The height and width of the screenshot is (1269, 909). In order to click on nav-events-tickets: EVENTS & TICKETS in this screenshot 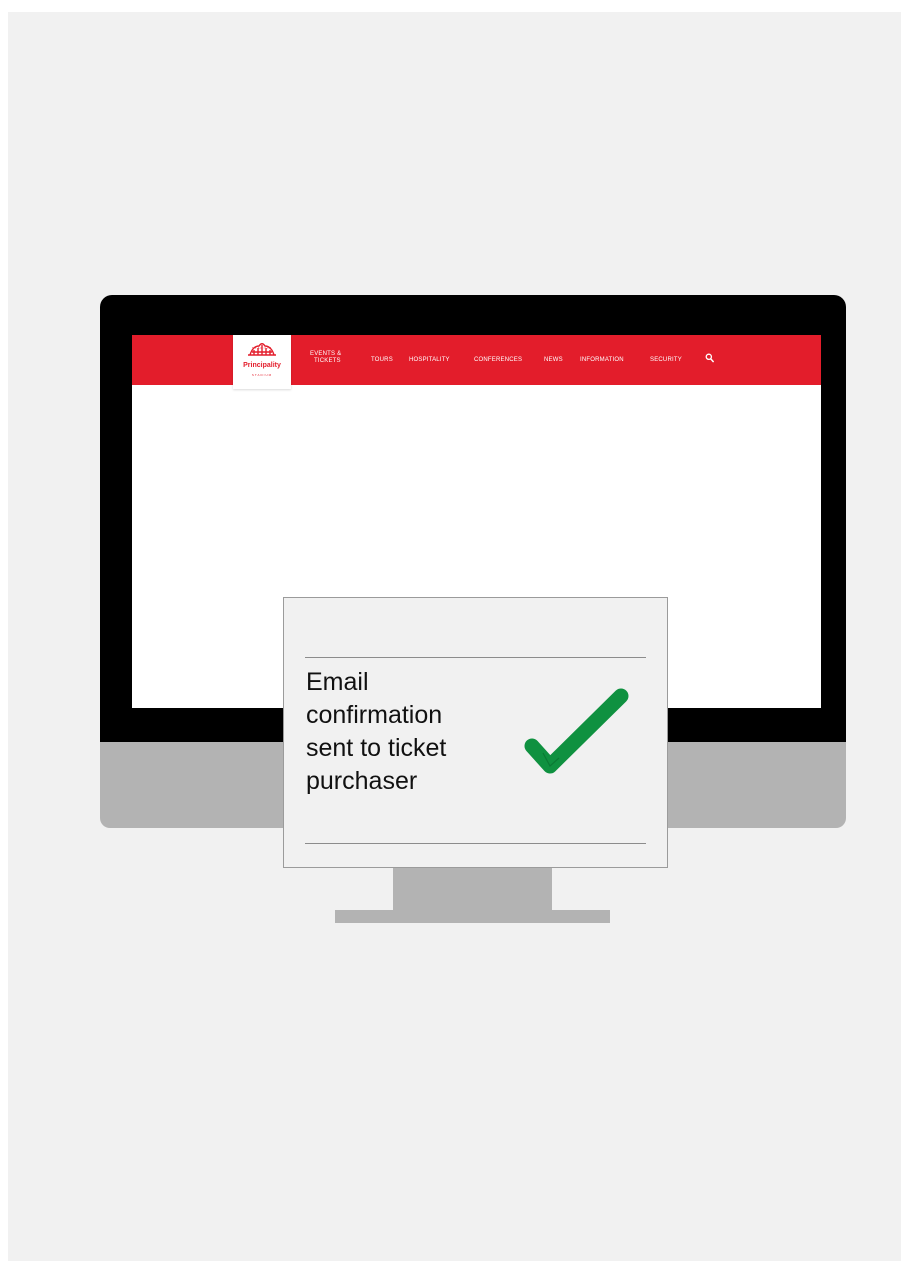, I will do `click(325, 358)`.